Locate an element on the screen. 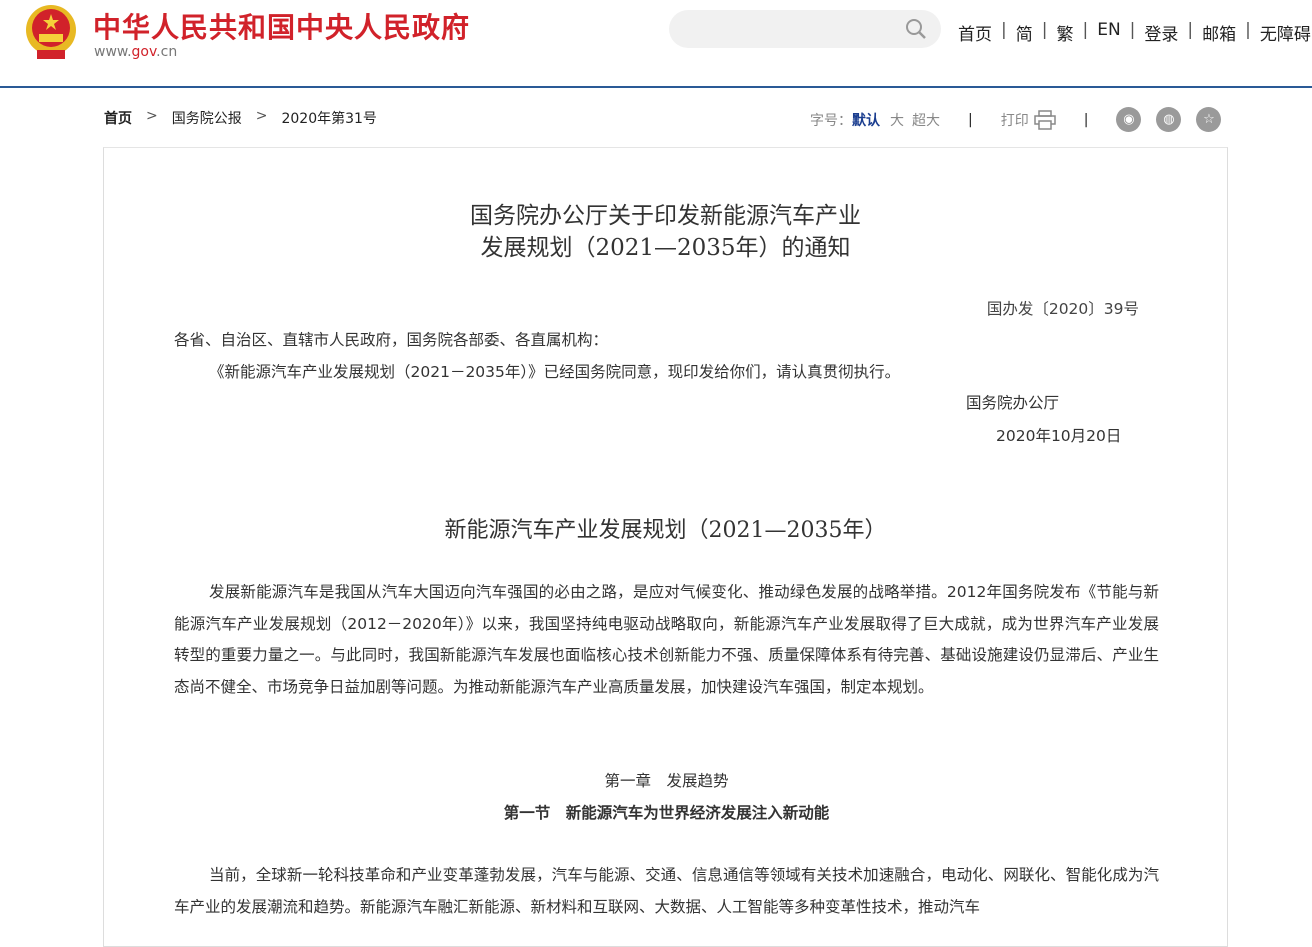 This screenshot has width=1312, height=947. issuer: 国务院办公厅 is located at coordinates (1013, 403).